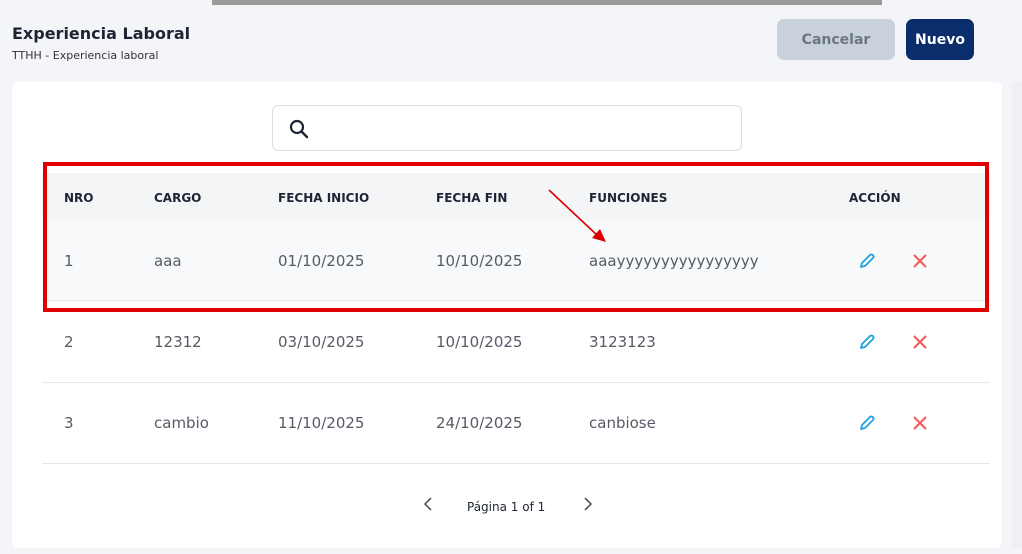  I want to click on col-cargo: CARGO, so click(178, 198).